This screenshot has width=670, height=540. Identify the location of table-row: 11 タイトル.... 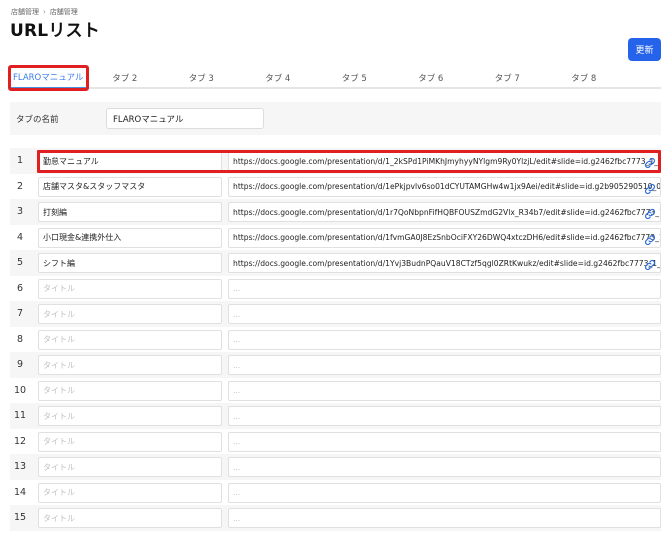
(335, 416).